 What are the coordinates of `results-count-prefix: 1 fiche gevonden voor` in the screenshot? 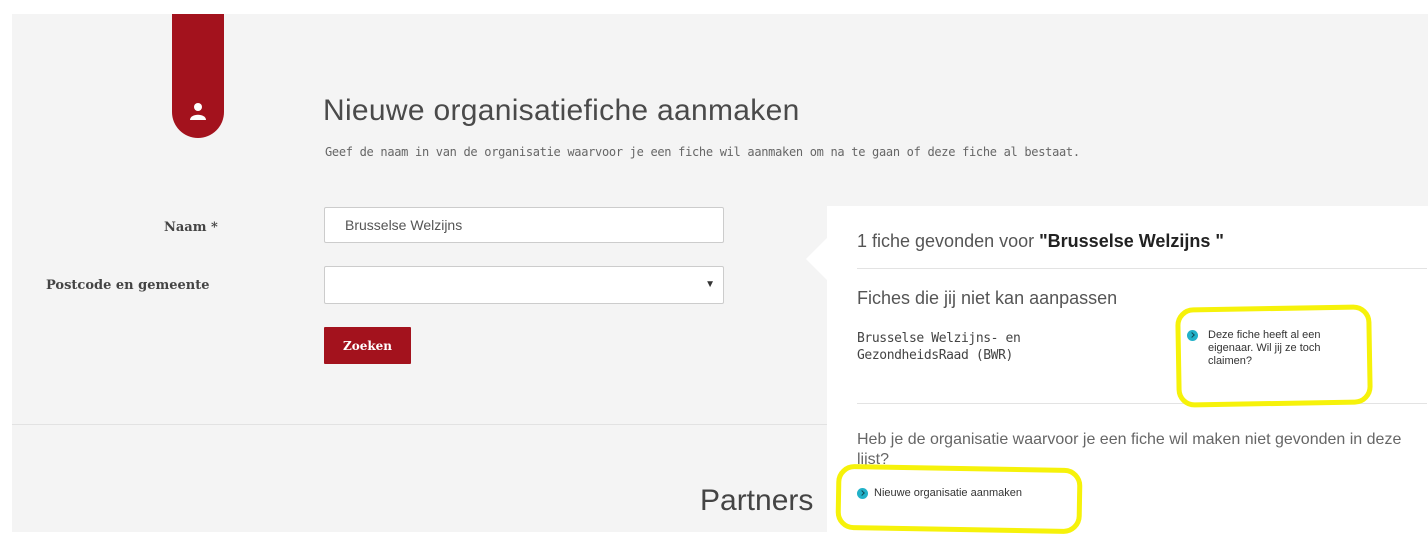 It's located at (948, 241).